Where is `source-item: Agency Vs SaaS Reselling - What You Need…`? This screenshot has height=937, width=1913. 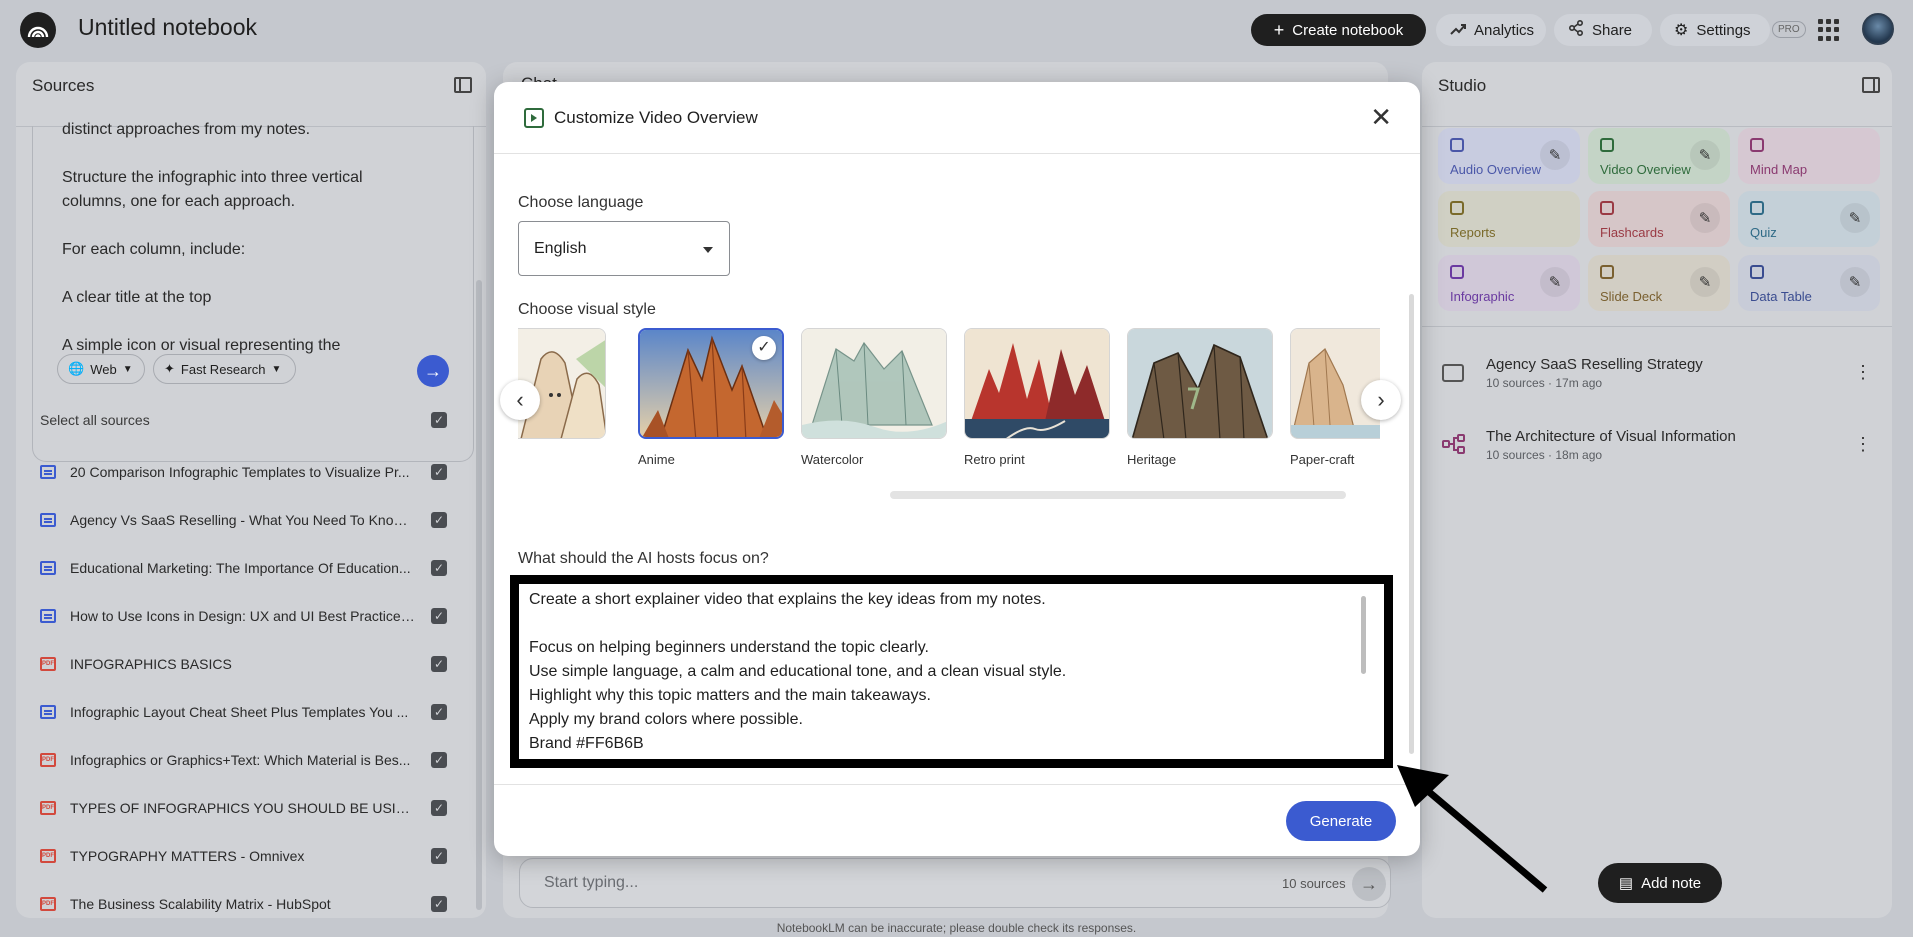
source-item: Agency Vs SaaS Reselling - What You Need… is located at coordinates (245, 520).